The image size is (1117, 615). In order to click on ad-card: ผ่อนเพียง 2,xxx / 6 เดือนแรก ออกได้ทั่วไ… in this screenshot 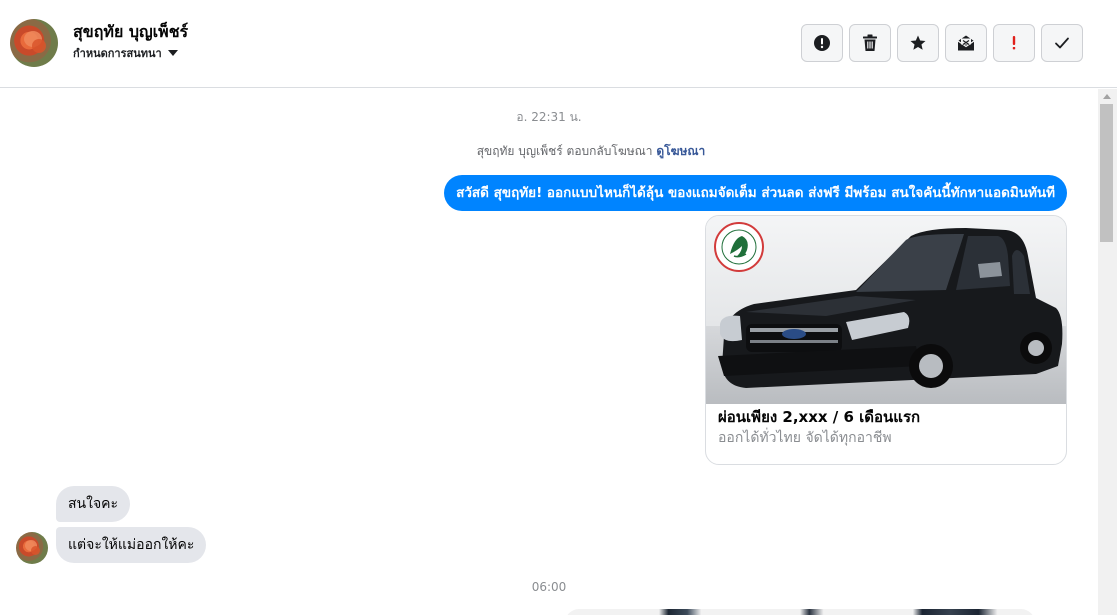, I will do `click(886, 340)`.